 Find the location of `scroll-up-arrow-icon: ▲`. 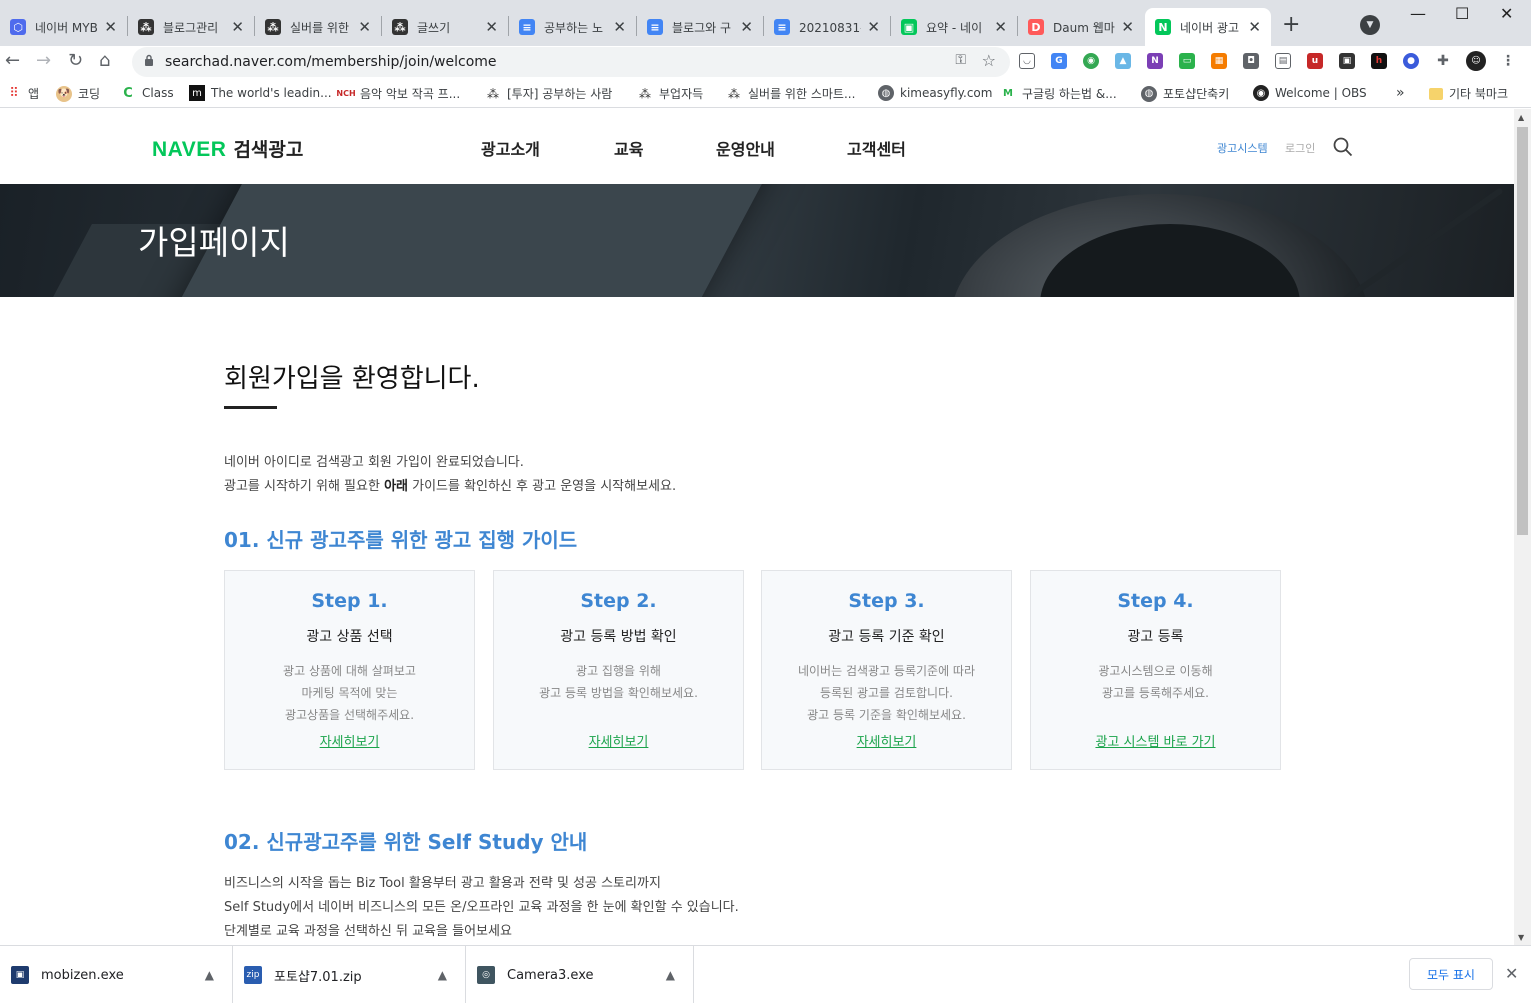

scroll-up-arrow-icon: ▲ is located at coordinates (1521, 117).